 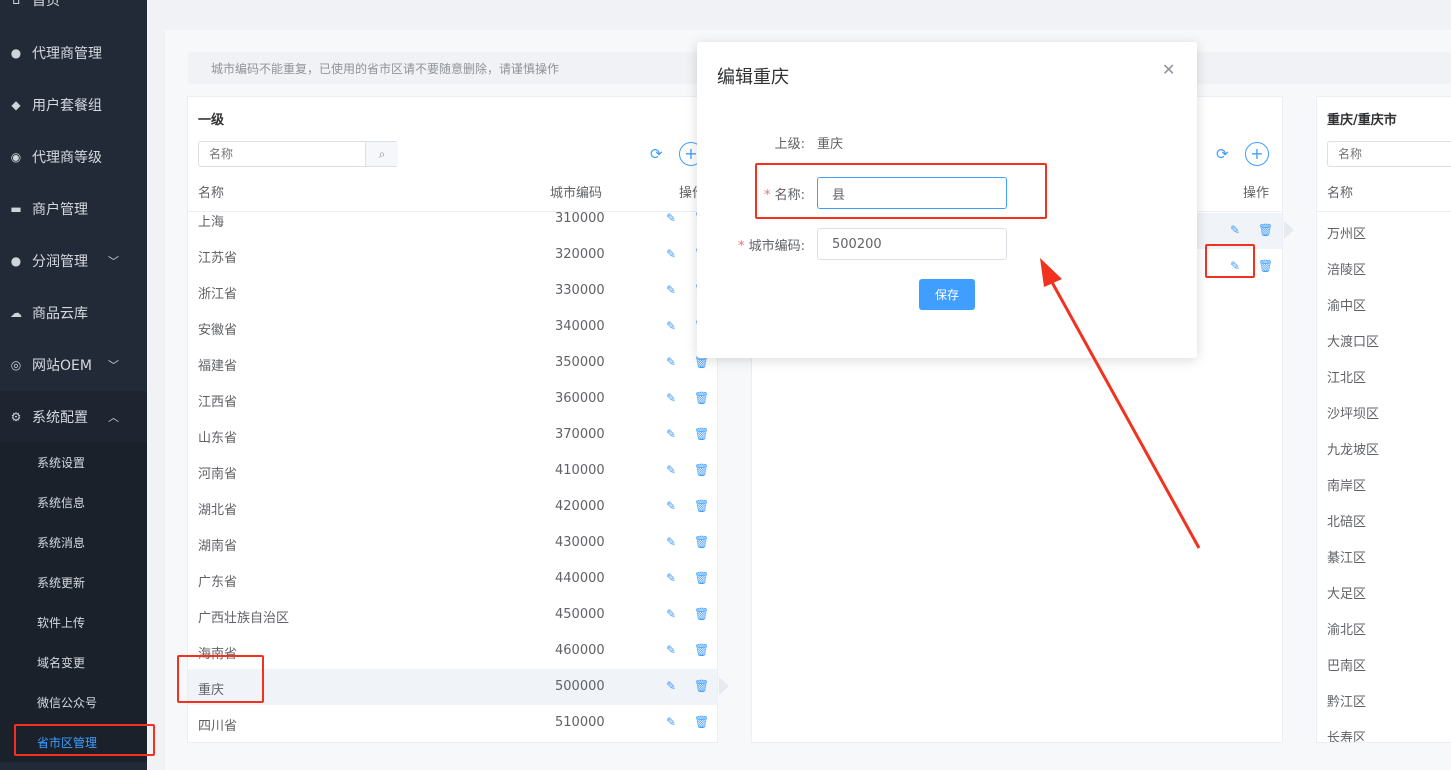 I want to click on annotation-arrow, so click(x=1120, y=403).